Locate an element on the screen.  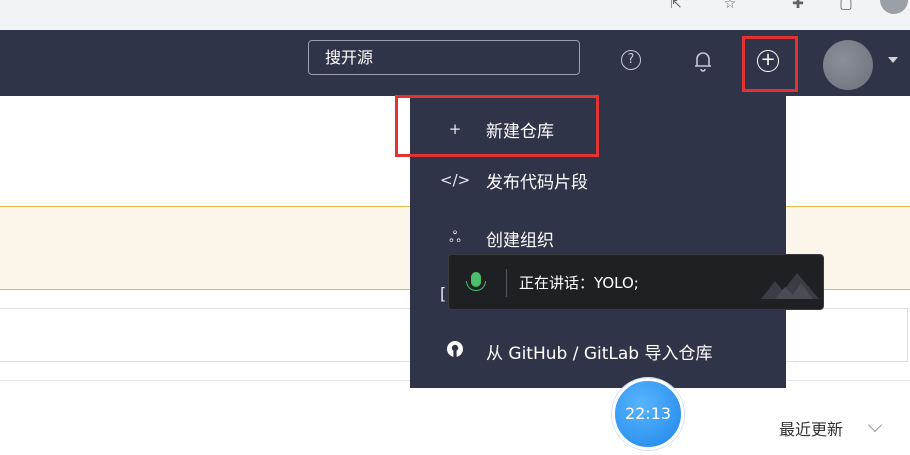
highlight-create-button is located at coordinates (770, 64).